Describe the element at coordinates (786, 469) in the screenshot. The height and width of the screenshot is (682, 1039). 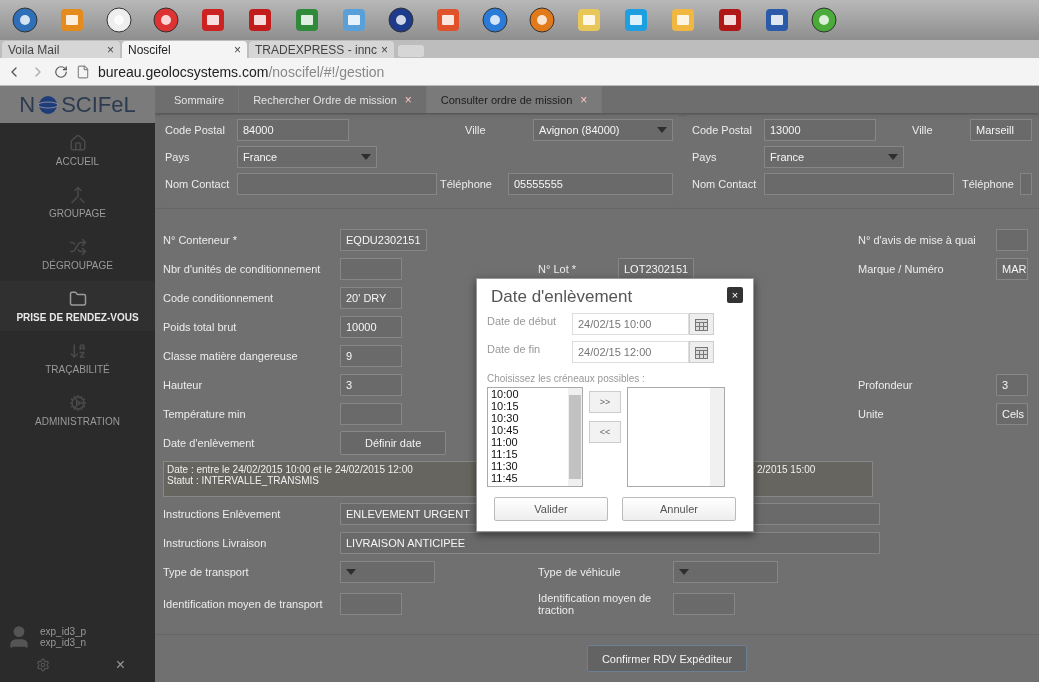
I see `status-text: 2/2015 15:00` at that location.